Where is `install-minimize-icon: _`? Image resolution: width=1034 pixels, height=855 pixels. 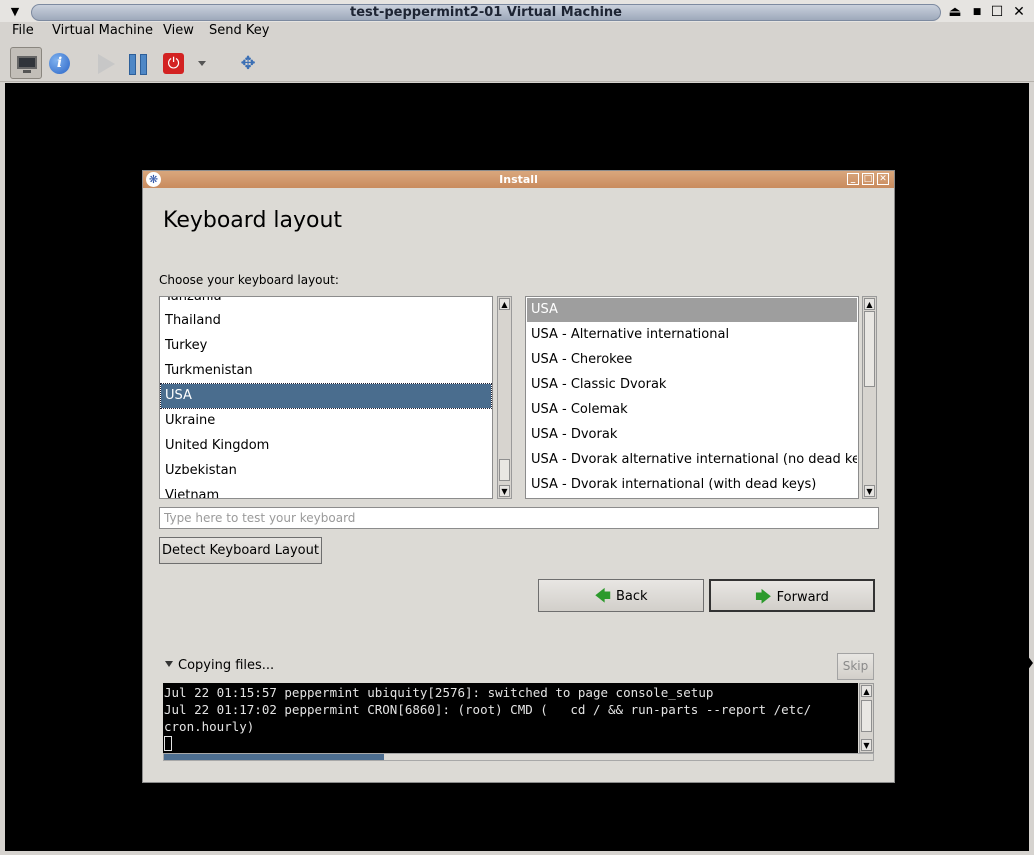 install-minimize-icon: _ is located at coordinates (853, 179).